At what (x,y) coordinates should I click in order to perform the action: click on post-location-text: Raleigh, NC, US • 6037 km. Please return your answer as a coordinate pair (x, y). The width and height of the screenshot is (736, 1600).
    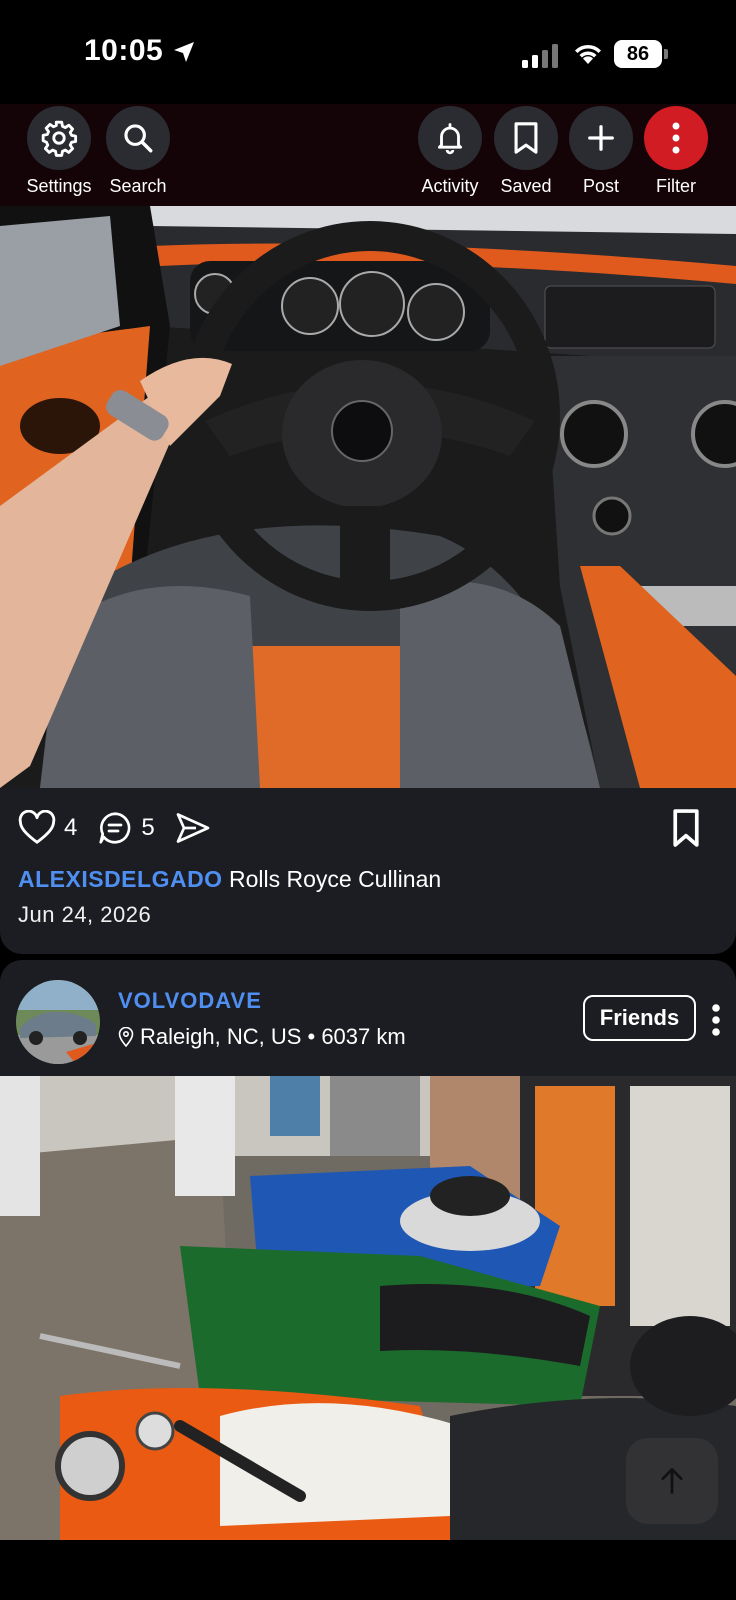
    Looking at the image, I should click on (273, 1036).